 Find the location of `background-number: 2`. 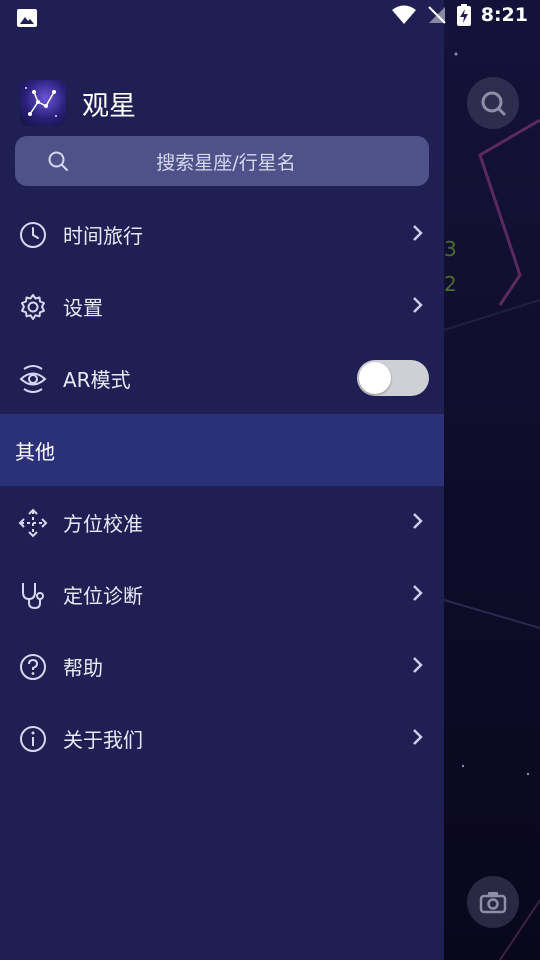

background-number: 2 is located at coordinates (450, 284).